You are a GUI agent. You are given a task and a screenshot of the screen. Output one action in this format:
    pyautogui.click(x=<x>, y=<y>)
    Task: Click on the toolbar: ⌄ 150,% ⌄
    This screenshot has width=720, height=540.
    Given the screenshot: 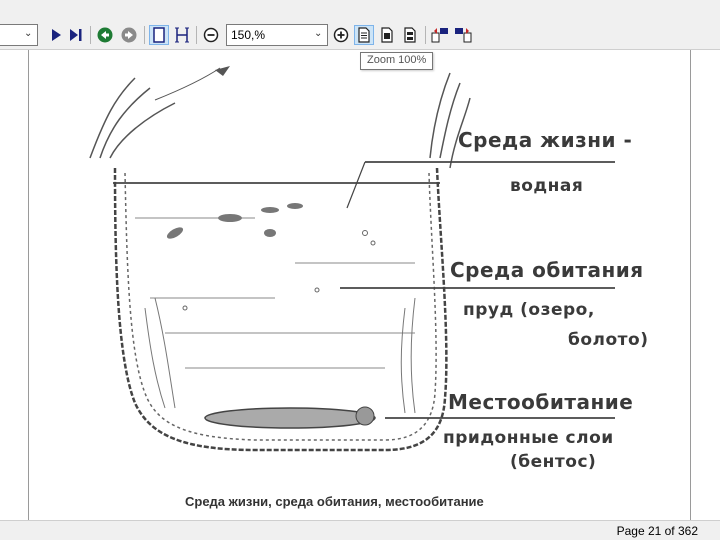 What is the action you would take?
    pyautogui.click(x=360, y=25)
    